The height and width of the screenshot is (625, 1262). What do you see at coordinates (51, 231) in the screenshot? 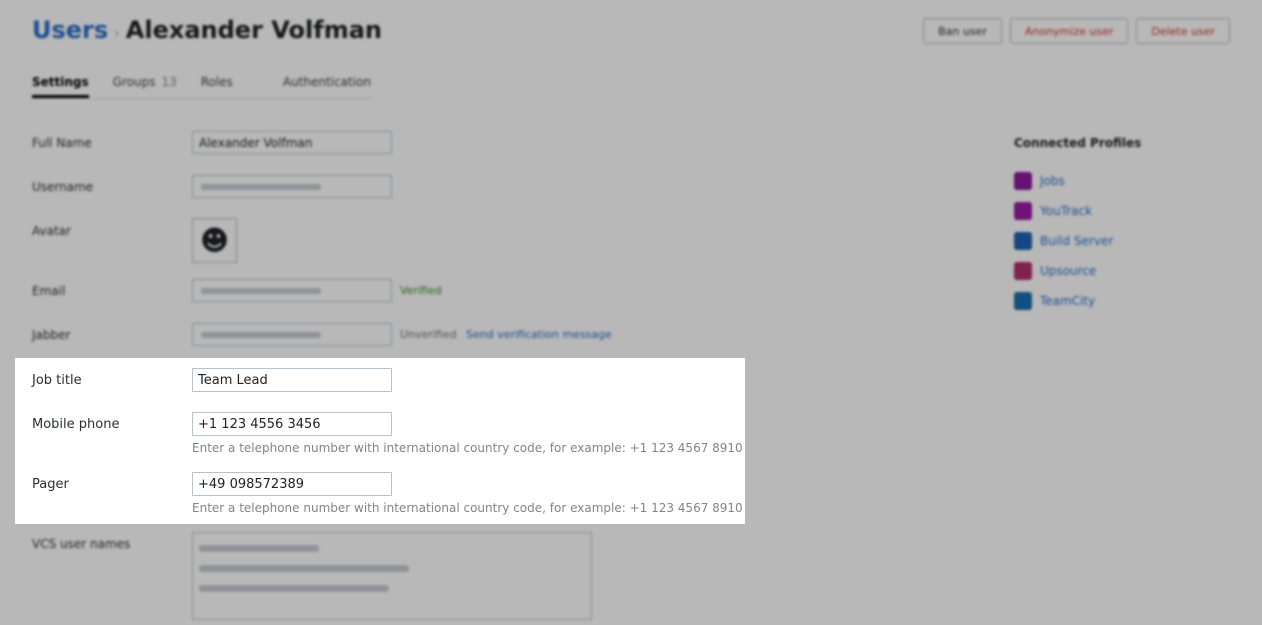
I see `avatar-label: Avatar` at bounding box center [51, 231].